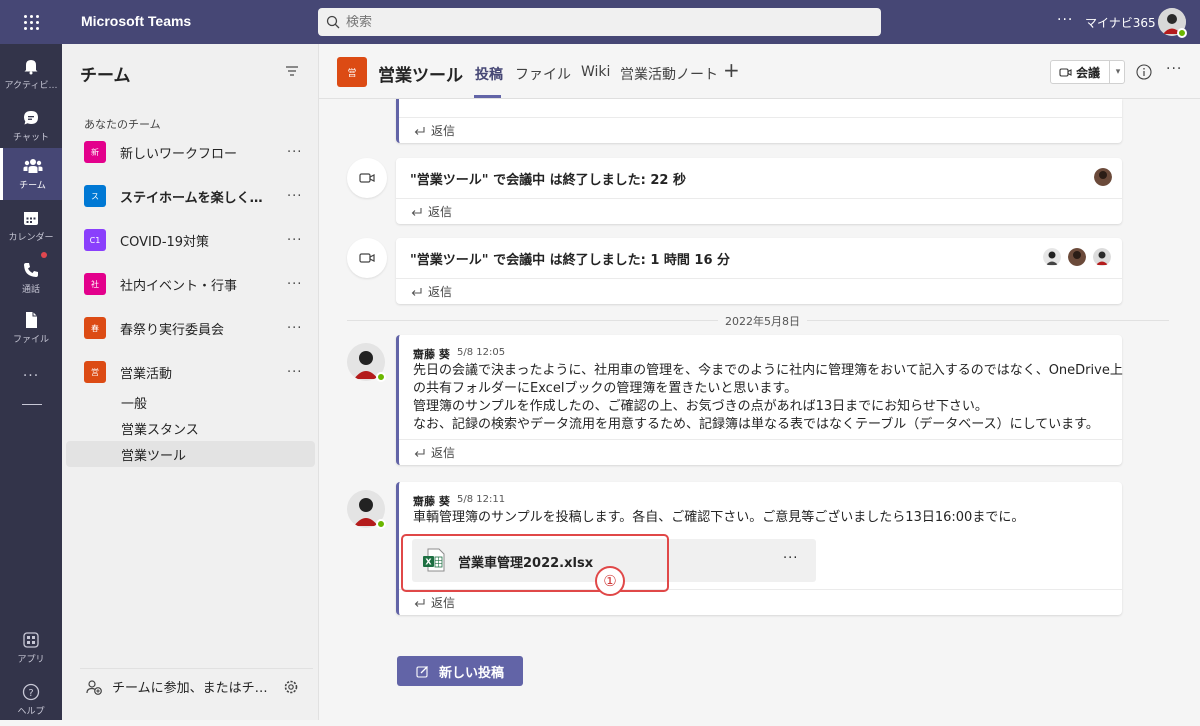  What do you see at coordinates (31, 226) in the screenshot?
I see `rail-calendar: カレンダー` at bounding box center [31, 226].